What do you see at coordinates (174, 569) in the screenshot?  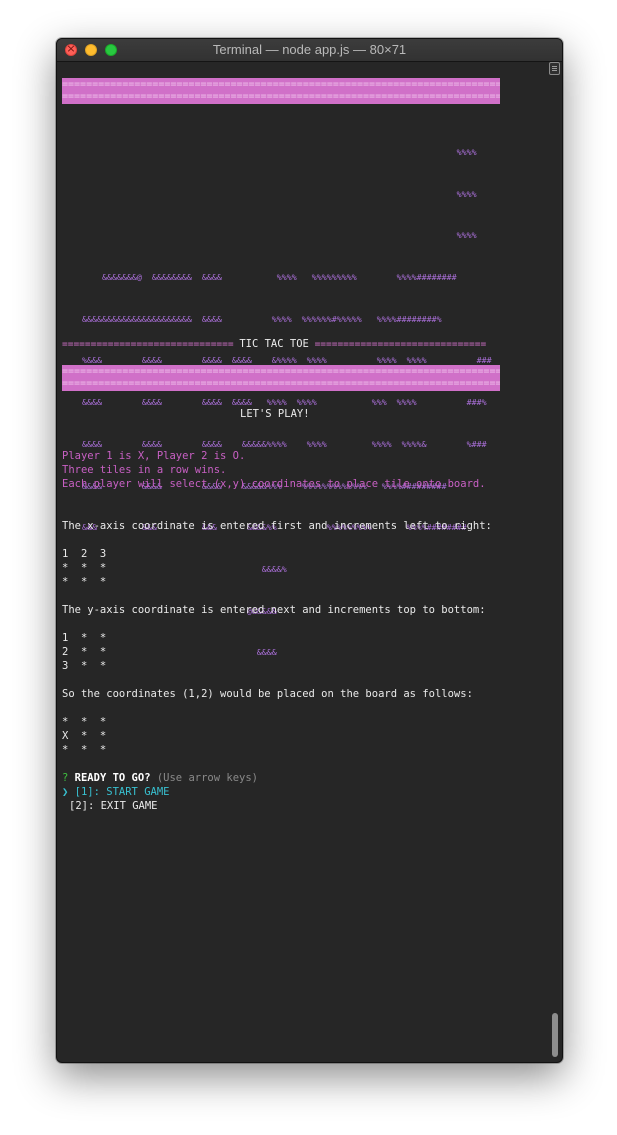 I see `ascii-art-line: &&&&%` at bounding box center [174, 569].